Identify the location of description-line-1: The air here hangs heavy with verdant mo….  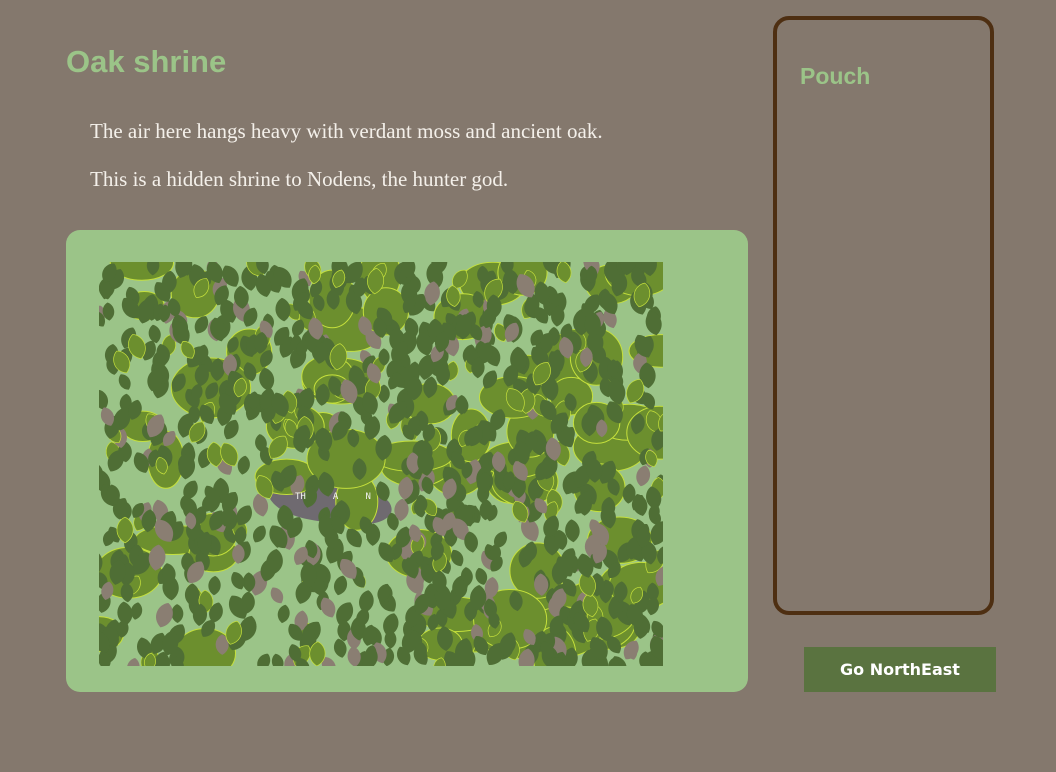
(346, 131).